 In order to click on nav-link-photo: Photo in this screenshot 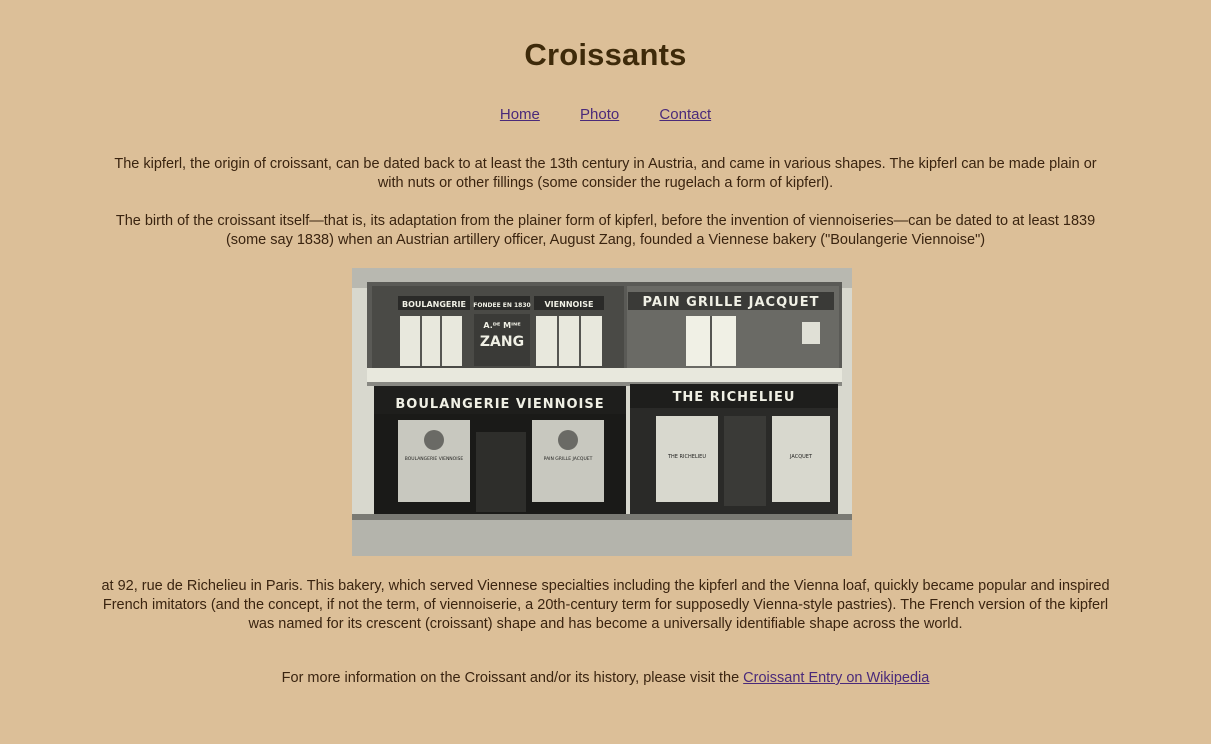, I will do `click(599, 114)`.